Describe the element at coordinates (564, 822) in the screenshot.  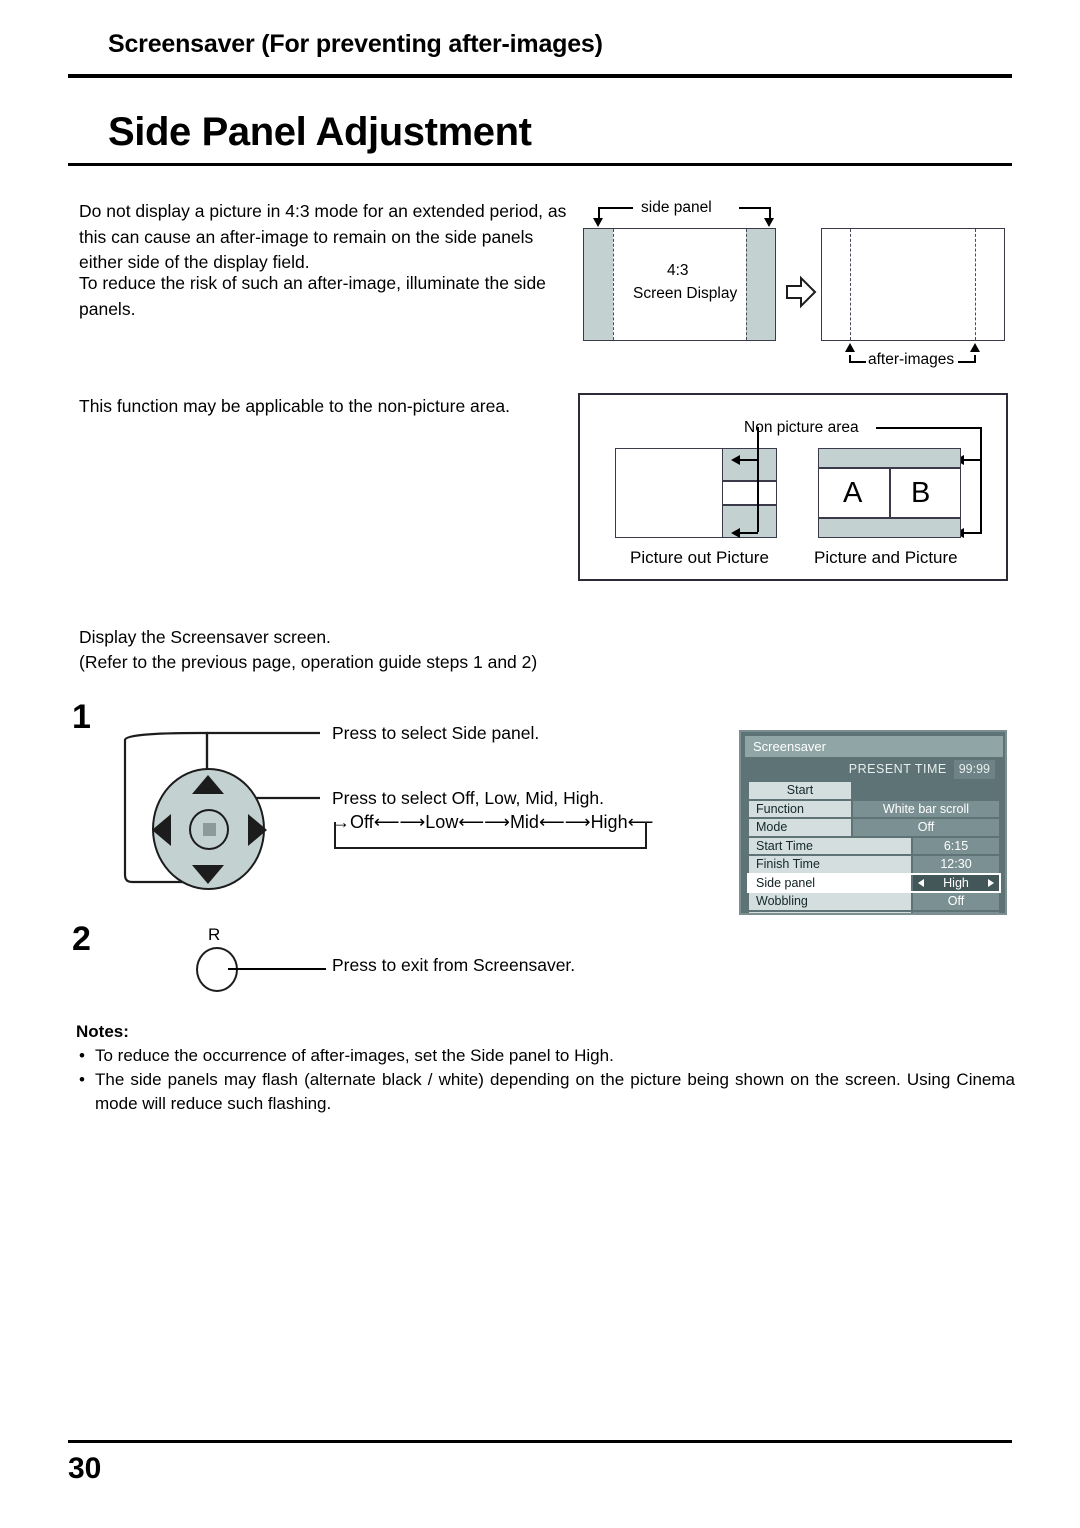
I see `cycle-link-3: ⟵⟶` at that location.